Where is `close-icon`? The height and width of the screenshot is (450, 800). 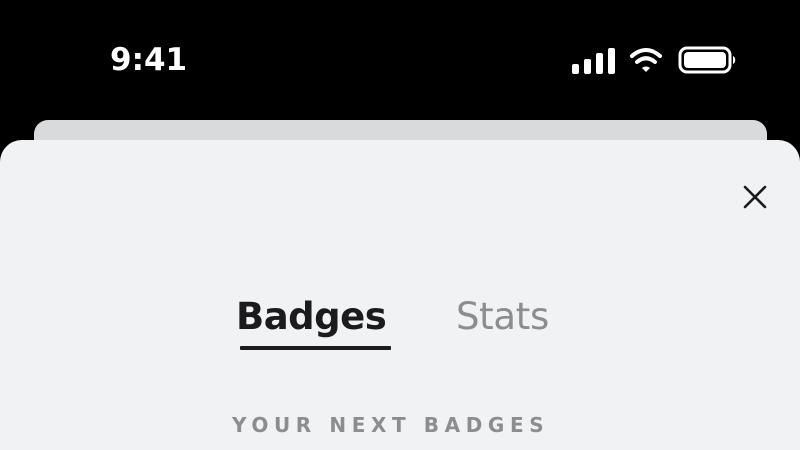
close-icon is located at coordinates (755, 197).